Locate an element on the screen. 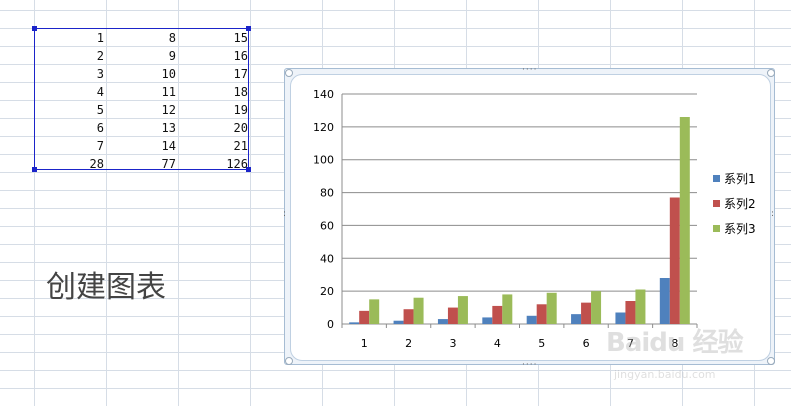 The width and height of the screenshot is (791, 406). cell: 5 is located at coordinates (70, 110).